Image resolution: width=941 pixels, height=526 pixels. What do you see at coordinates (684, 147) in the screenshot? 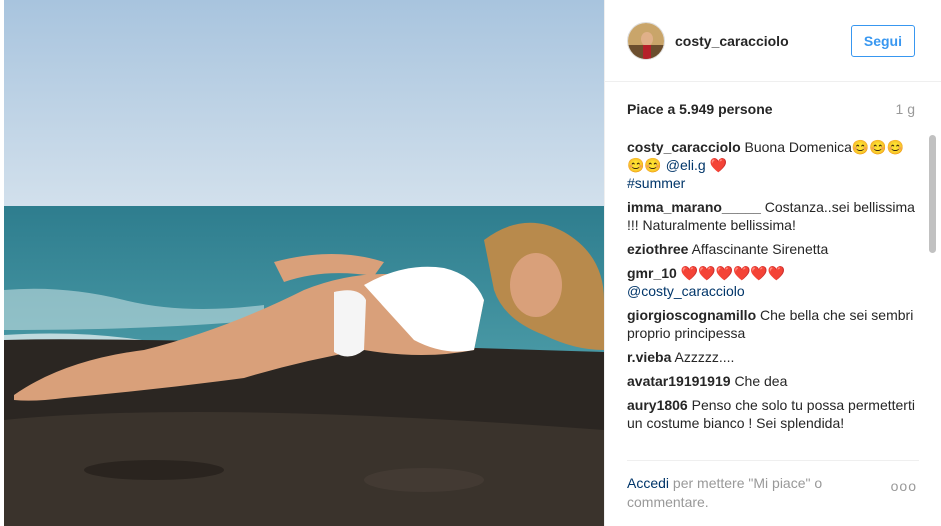
I see `comment-username: costy_caracciolo` at bounding box center [684, 147].